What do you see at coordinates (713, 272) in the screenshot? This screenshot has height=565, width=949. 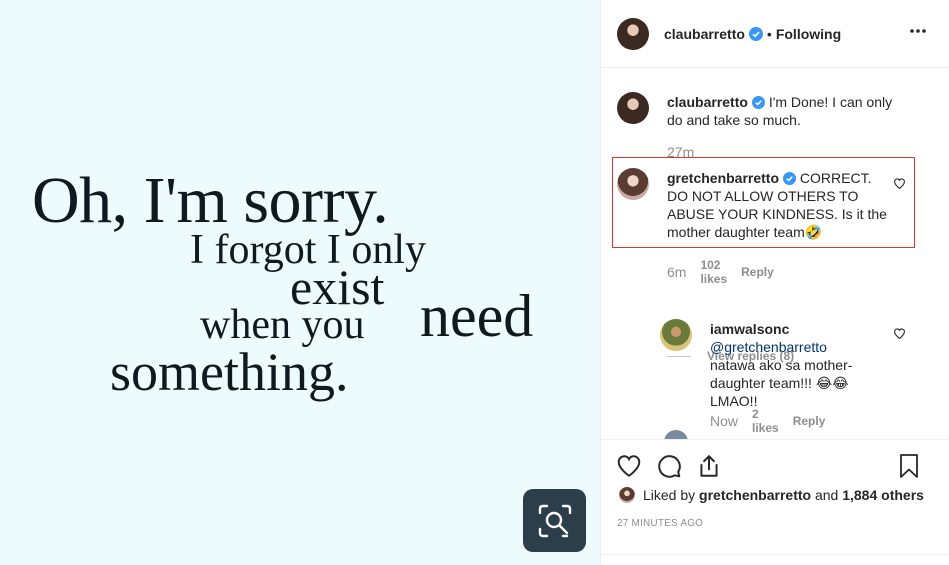 I see `comment-likes: 102 likes` at bounding box center [713, 272].